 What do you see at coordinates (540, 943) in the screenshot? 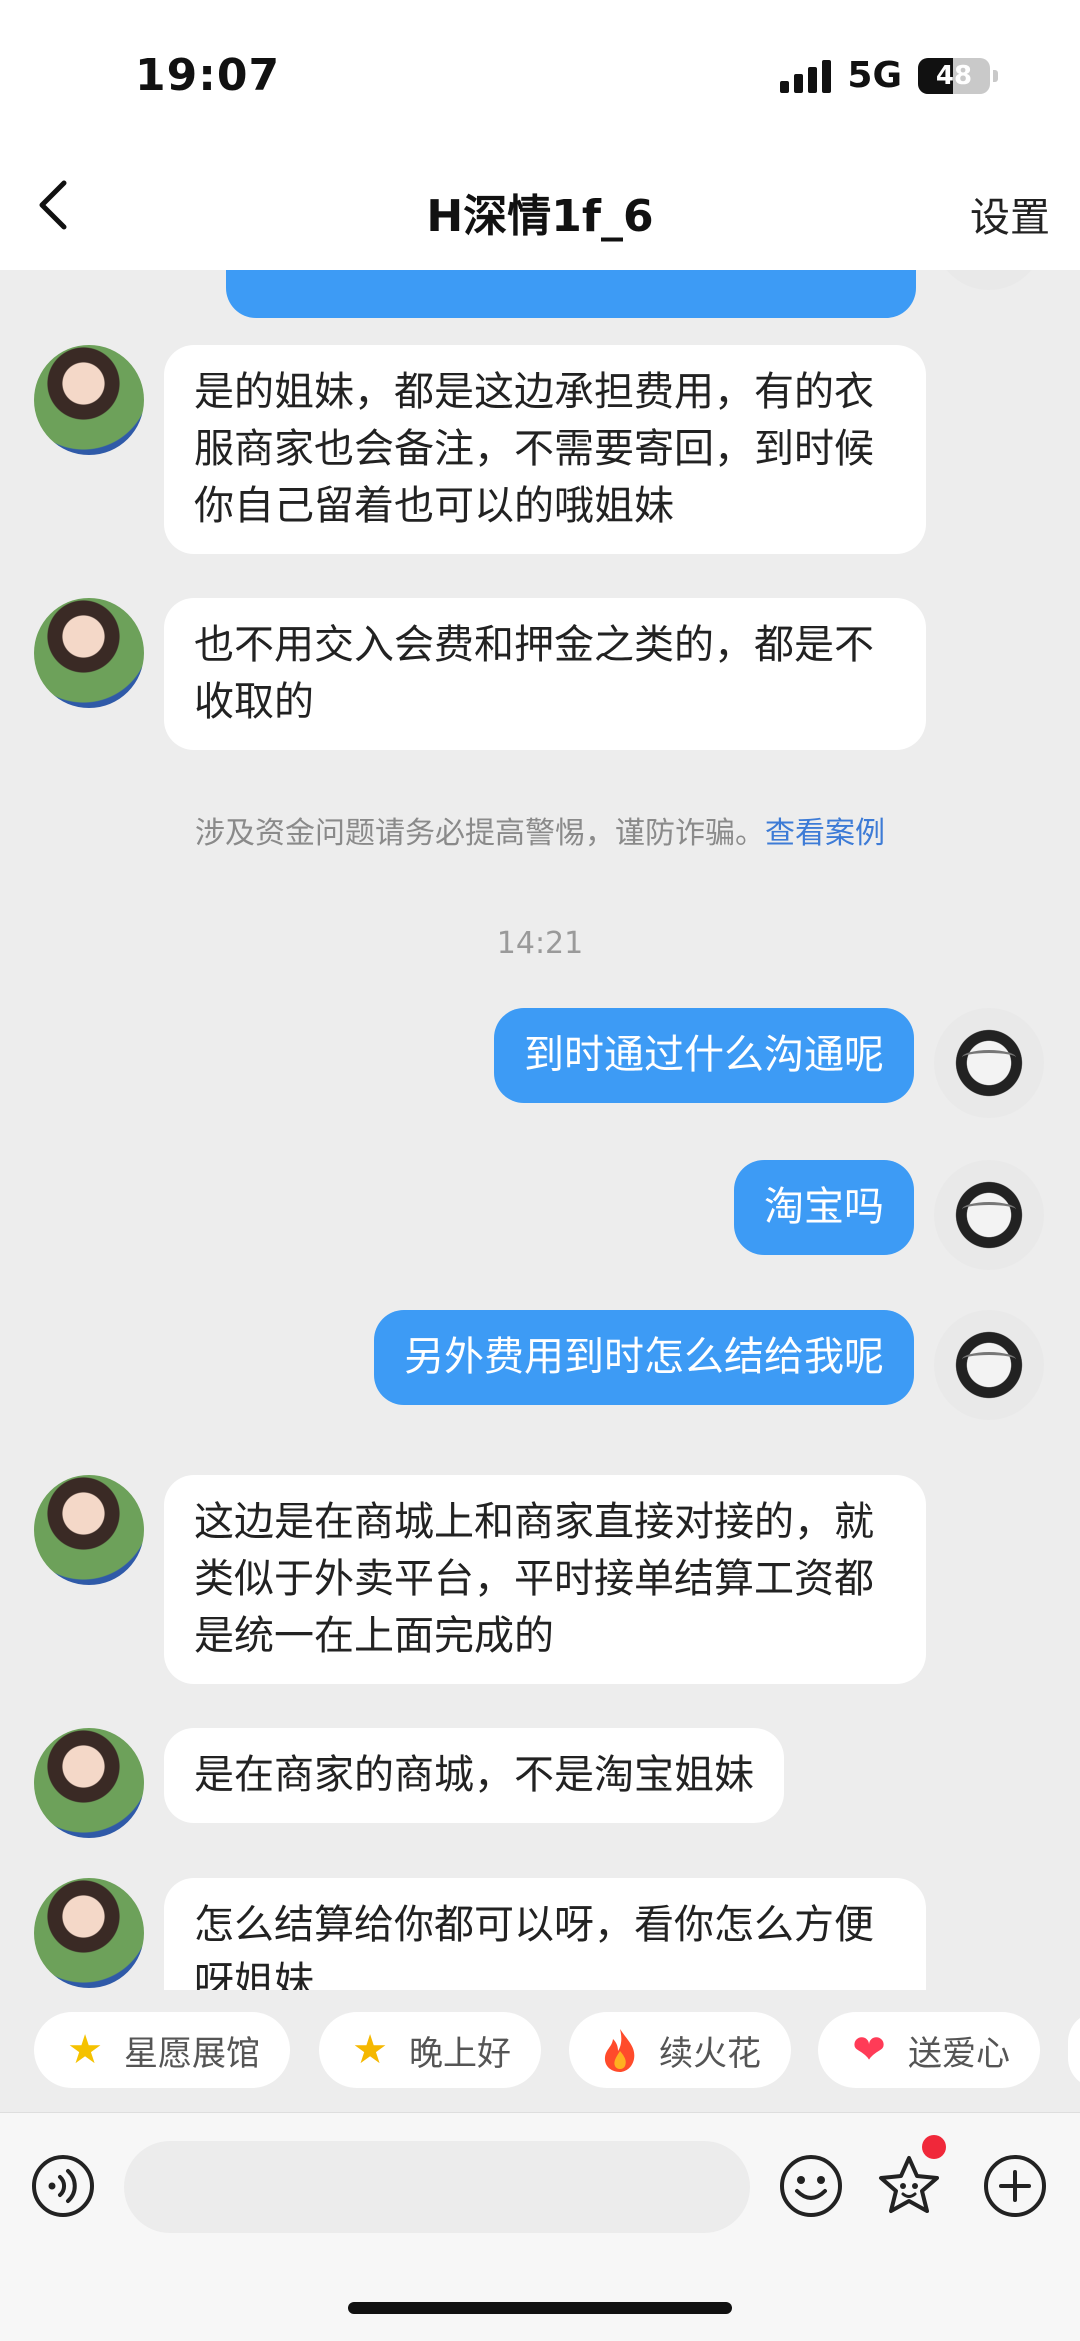
I see `timestamp: 14:21` at bounding box center [540, 943].